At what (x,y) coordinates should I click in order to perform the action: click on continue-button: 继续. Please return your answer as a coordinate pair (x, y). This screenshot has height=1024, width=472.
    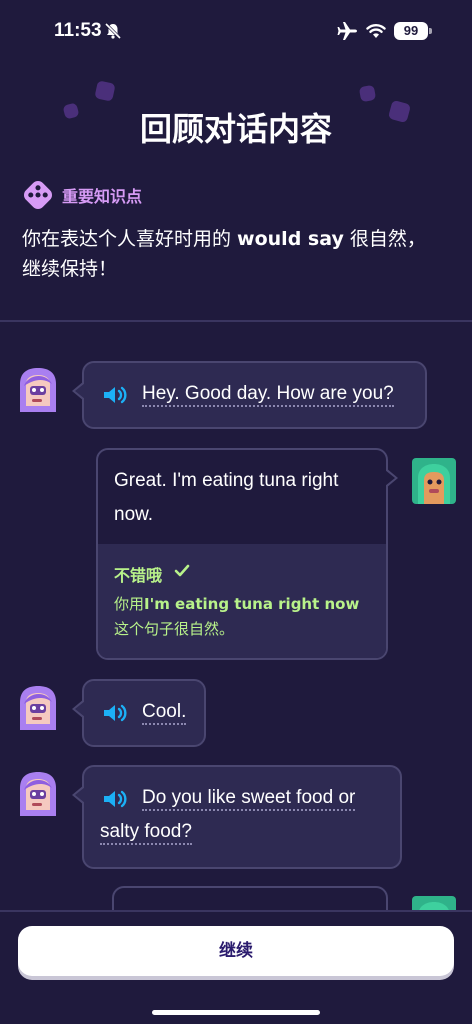
    Looking at the image, I should click on (236, 951).